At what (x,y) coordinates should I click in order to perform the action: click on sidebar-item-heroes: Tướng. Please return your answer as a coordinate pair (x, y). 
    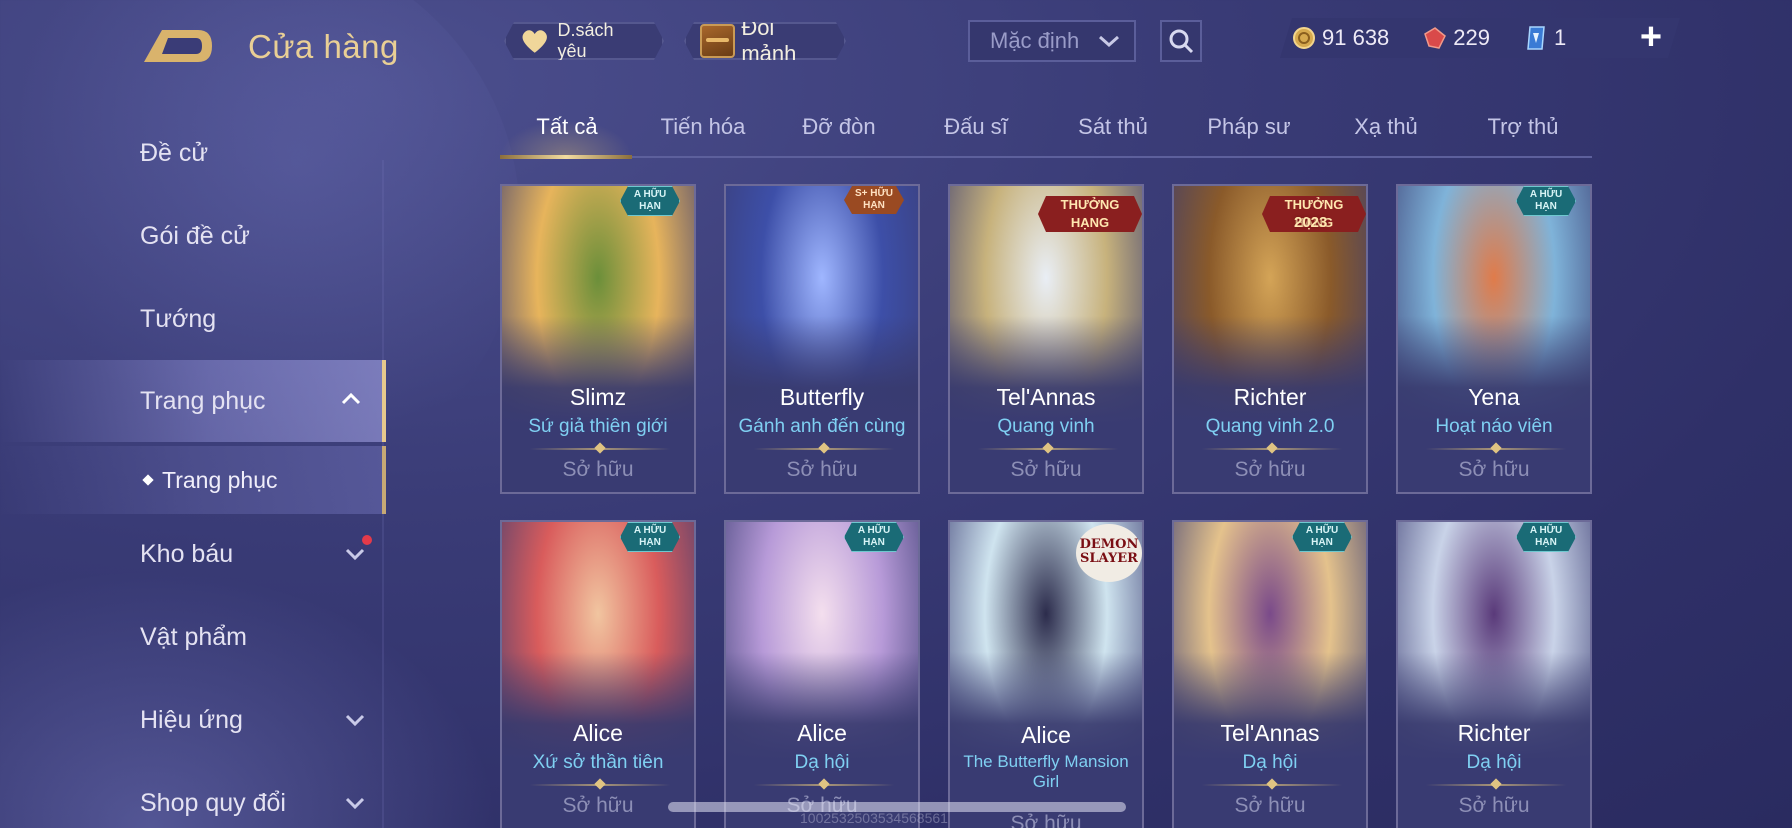
    Looking at the image, I should click on (193, 319).